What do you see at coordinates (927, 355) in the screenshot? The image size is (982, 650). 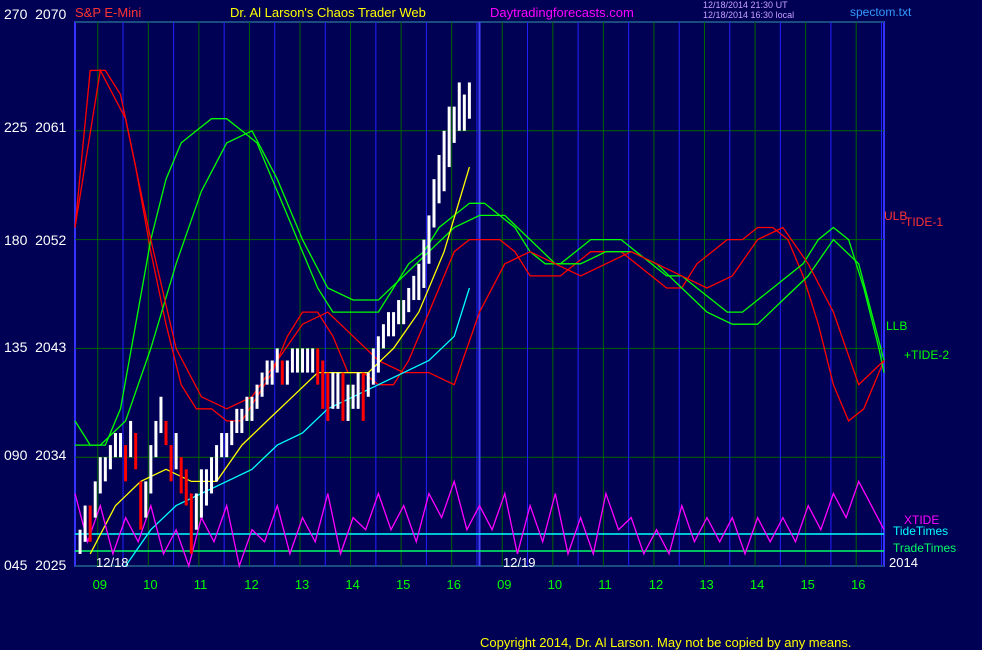 I see `label-tide2: +TIDE-2` at bounding box center [927, 355].